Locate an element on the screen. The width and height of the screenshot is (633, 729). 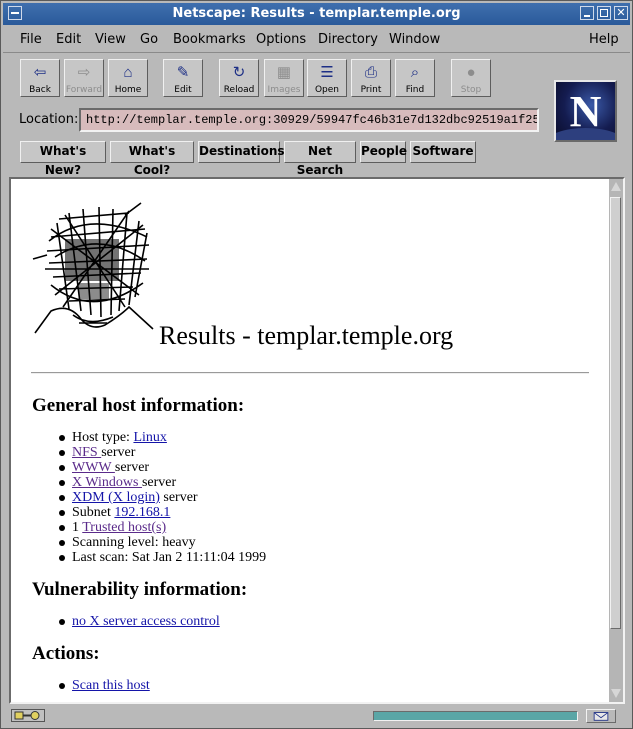
status-bar is located at coordinates (316, 716).